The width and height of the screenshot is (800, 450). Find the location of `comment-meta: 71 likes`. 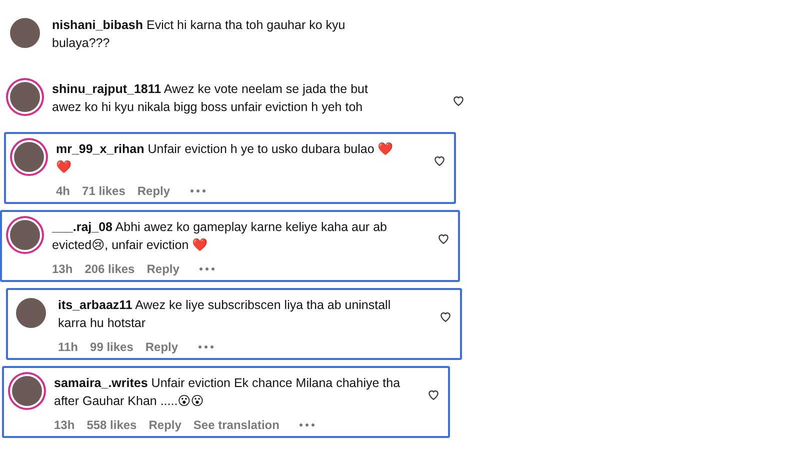

comment-meta: 71 likes is located at coordinates (104, 191).